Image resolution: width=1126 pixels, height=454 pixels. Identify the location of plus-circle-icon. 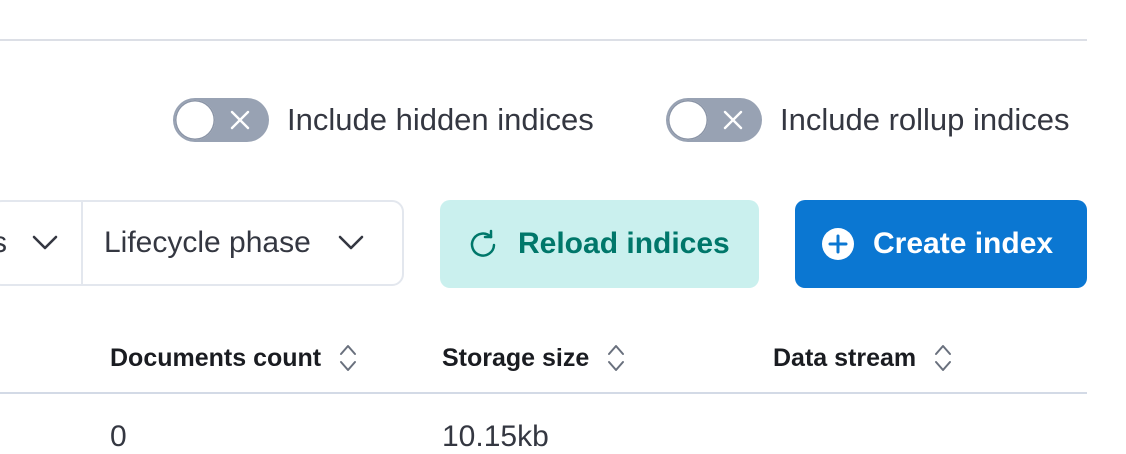
(838, 244).